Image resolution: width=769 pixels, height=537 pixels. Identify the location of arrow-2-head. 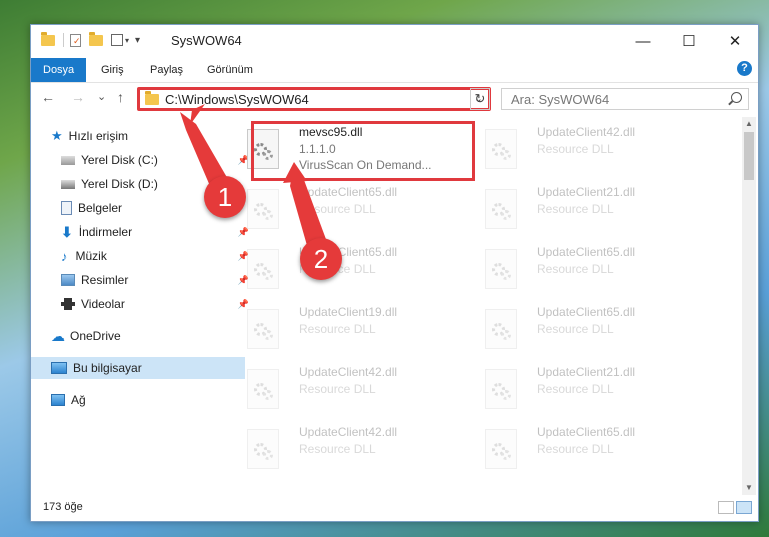
(295, 172).